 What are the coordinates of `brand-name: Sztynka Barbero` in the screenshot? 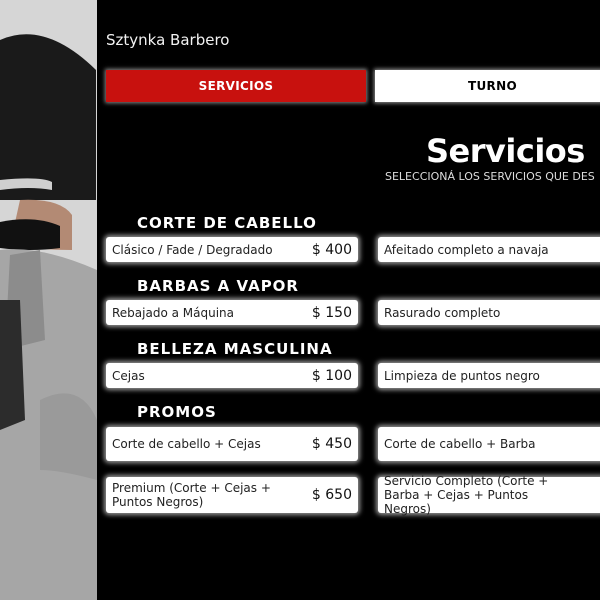 It's located at (167, 40).